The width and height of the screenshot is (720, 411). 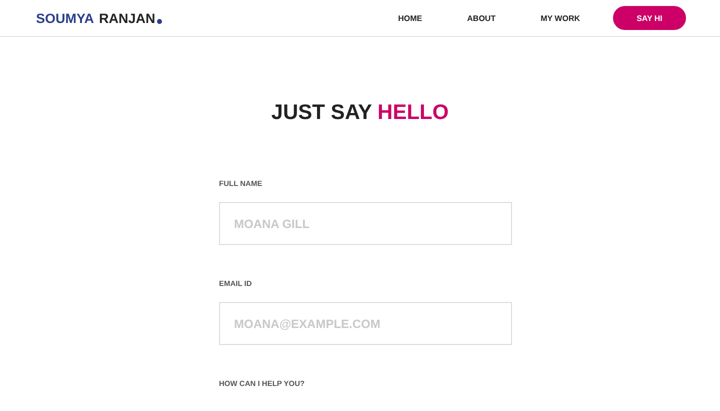 What do you see at coordinates (360, 113) in the screenshot?
I see `page-heading: JUST SAY HELLO` at bounding box center [360, 113].